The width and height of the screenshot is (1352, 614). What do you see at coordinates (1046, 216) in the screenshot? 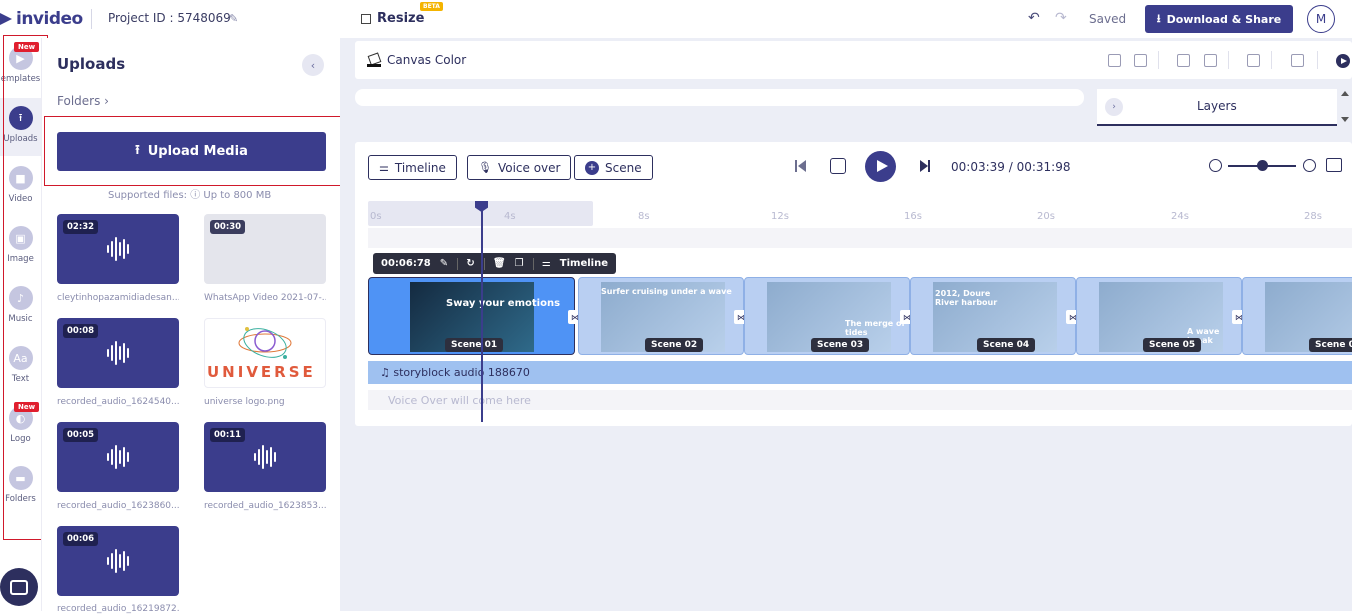
I see `ruler-tick: 20s` at bounding box center [1046, 216].